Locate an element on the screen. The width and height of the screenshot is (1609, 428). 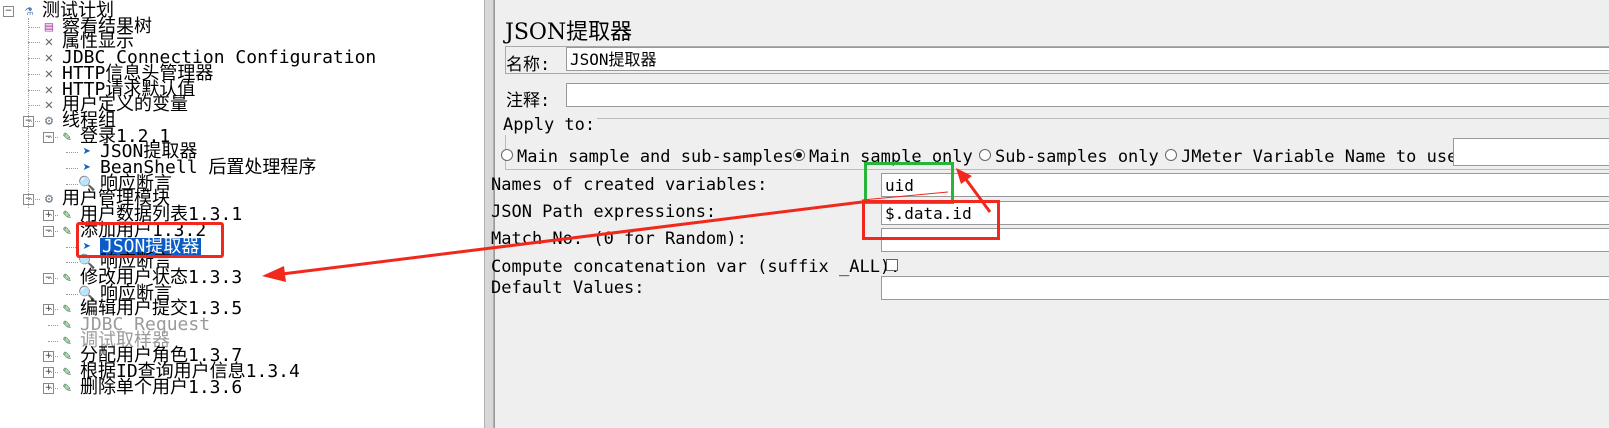
default-values-label: Default Values: is located at coordinates (568, 288).